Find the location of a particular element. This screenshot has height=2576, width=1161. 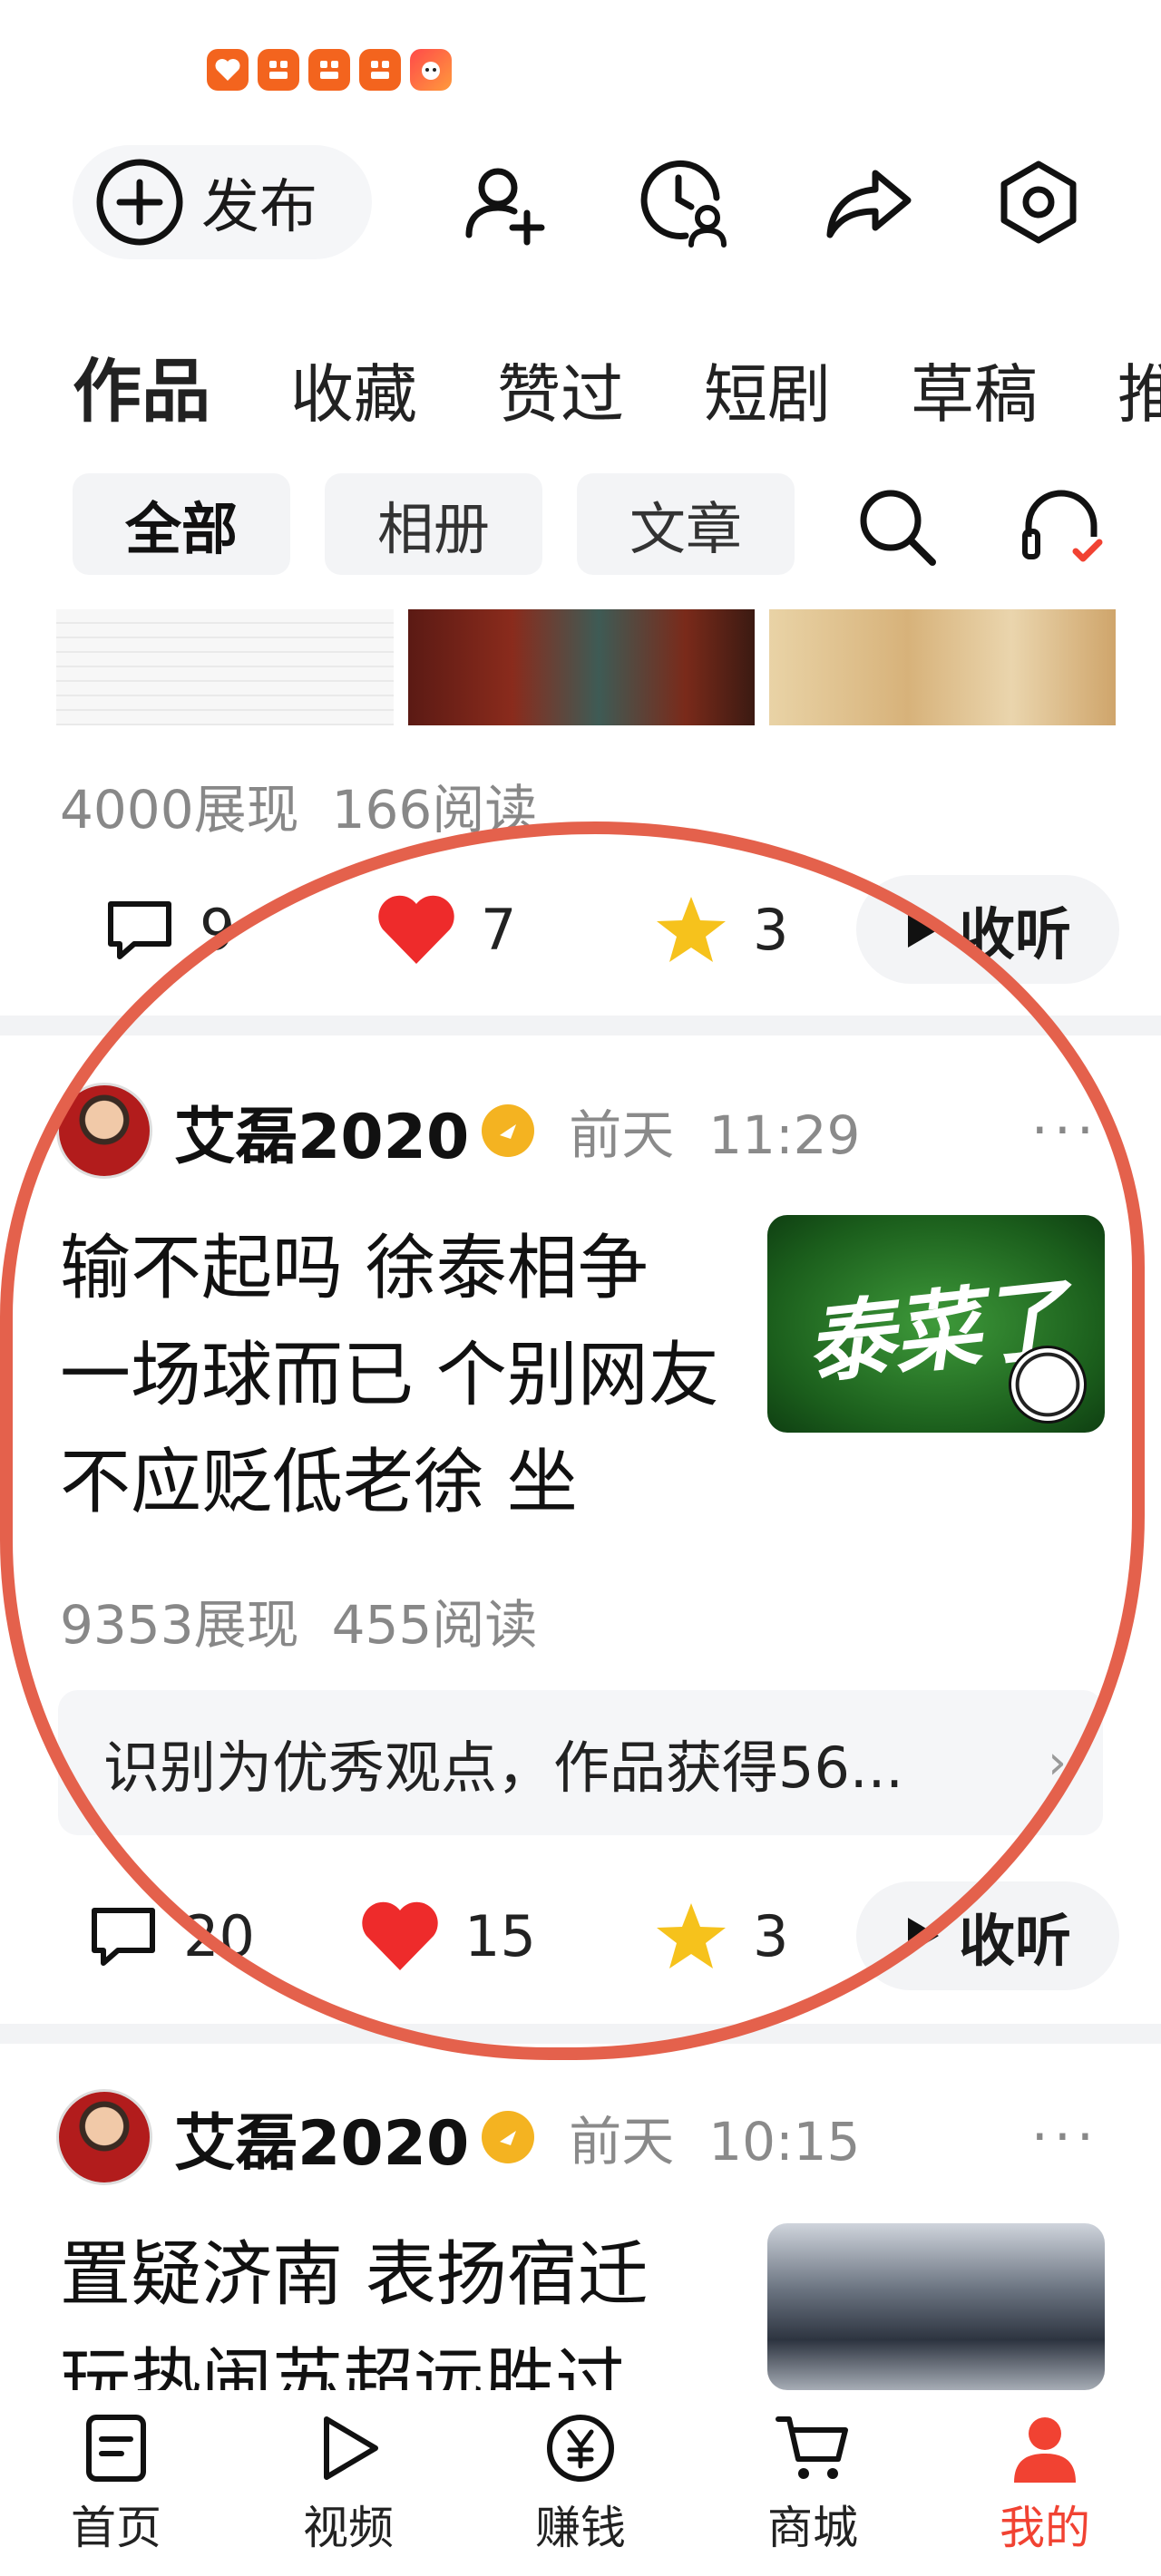

mascot-app-icon is located at coordinates (431, 70).